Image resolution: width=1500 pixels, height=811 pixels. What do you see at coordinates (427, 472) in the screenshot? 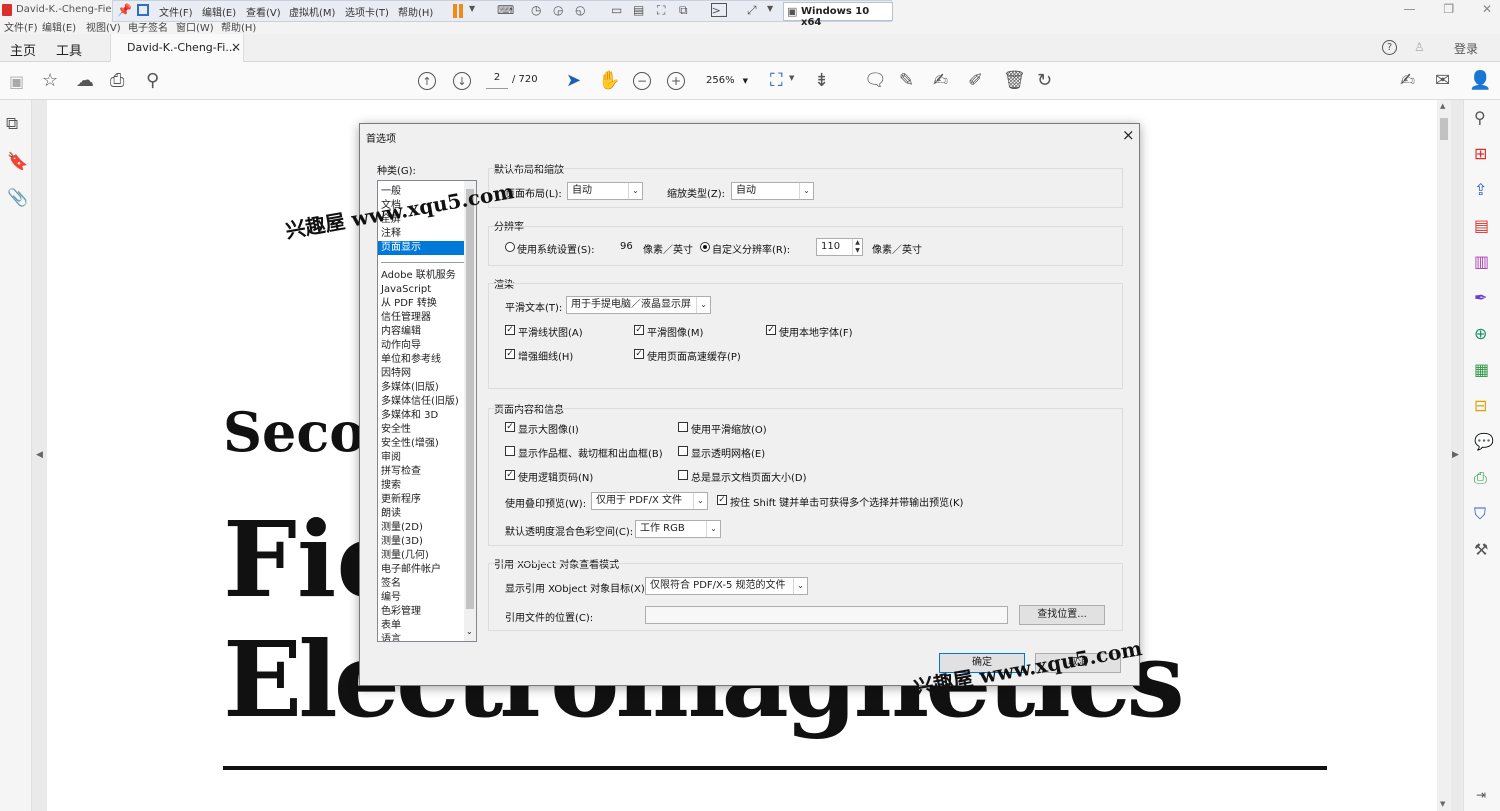
I see `category-item: 拼写检查` at bounding box center [427, 472].